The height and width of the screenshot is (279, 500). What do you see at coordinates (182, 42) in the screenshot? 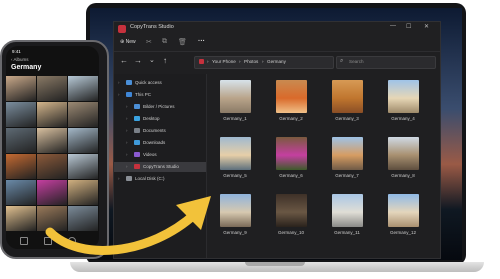
I see `delete-icon: 🗑` at bounding box center [182, 42].